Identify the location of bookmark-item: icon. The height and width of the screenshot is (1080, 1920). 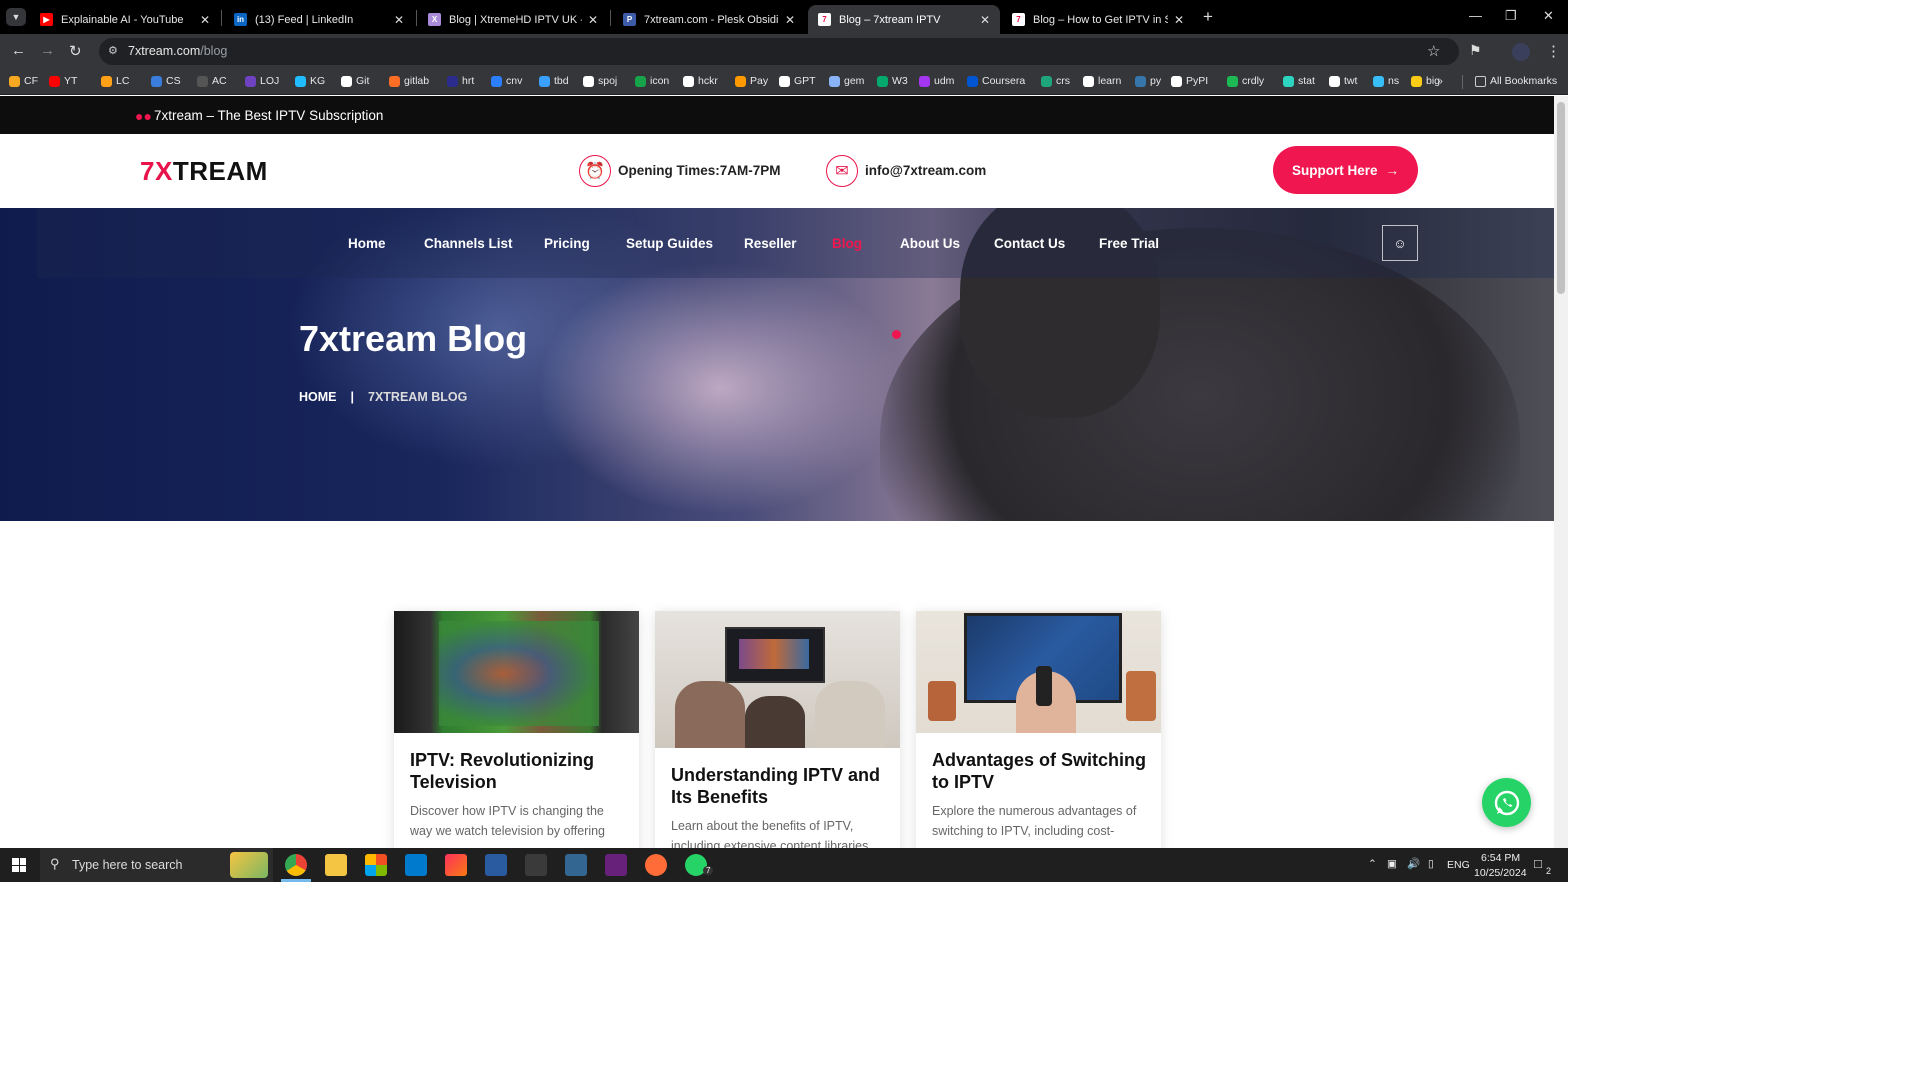
(652, 81).